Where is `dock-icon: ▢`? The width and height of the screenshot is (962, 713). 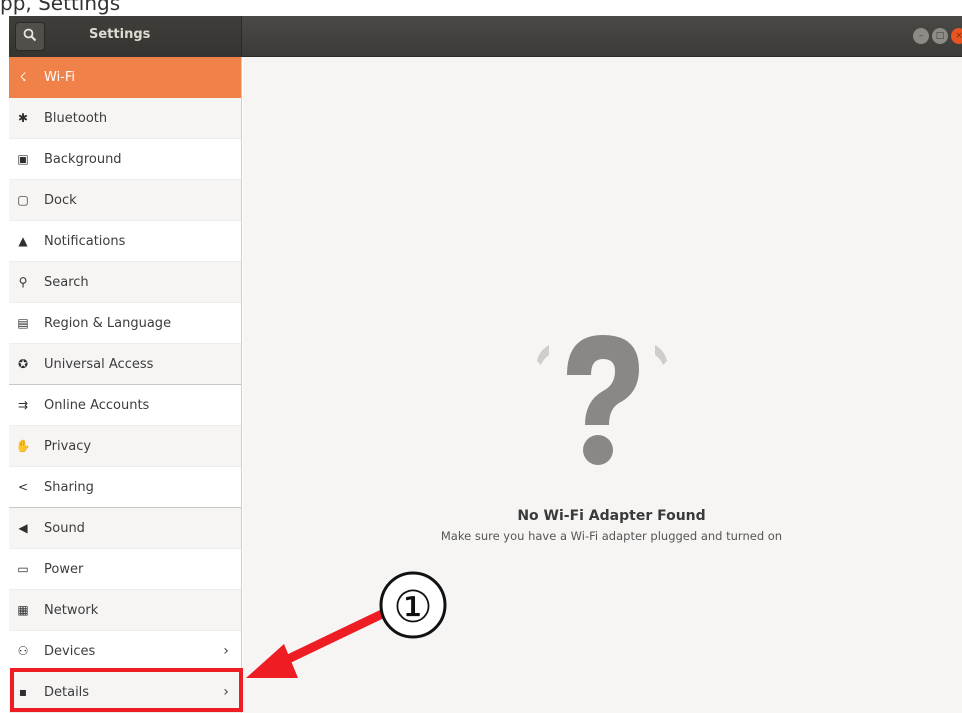
dock-icon: ▢ is located at coordinates (23, 200).